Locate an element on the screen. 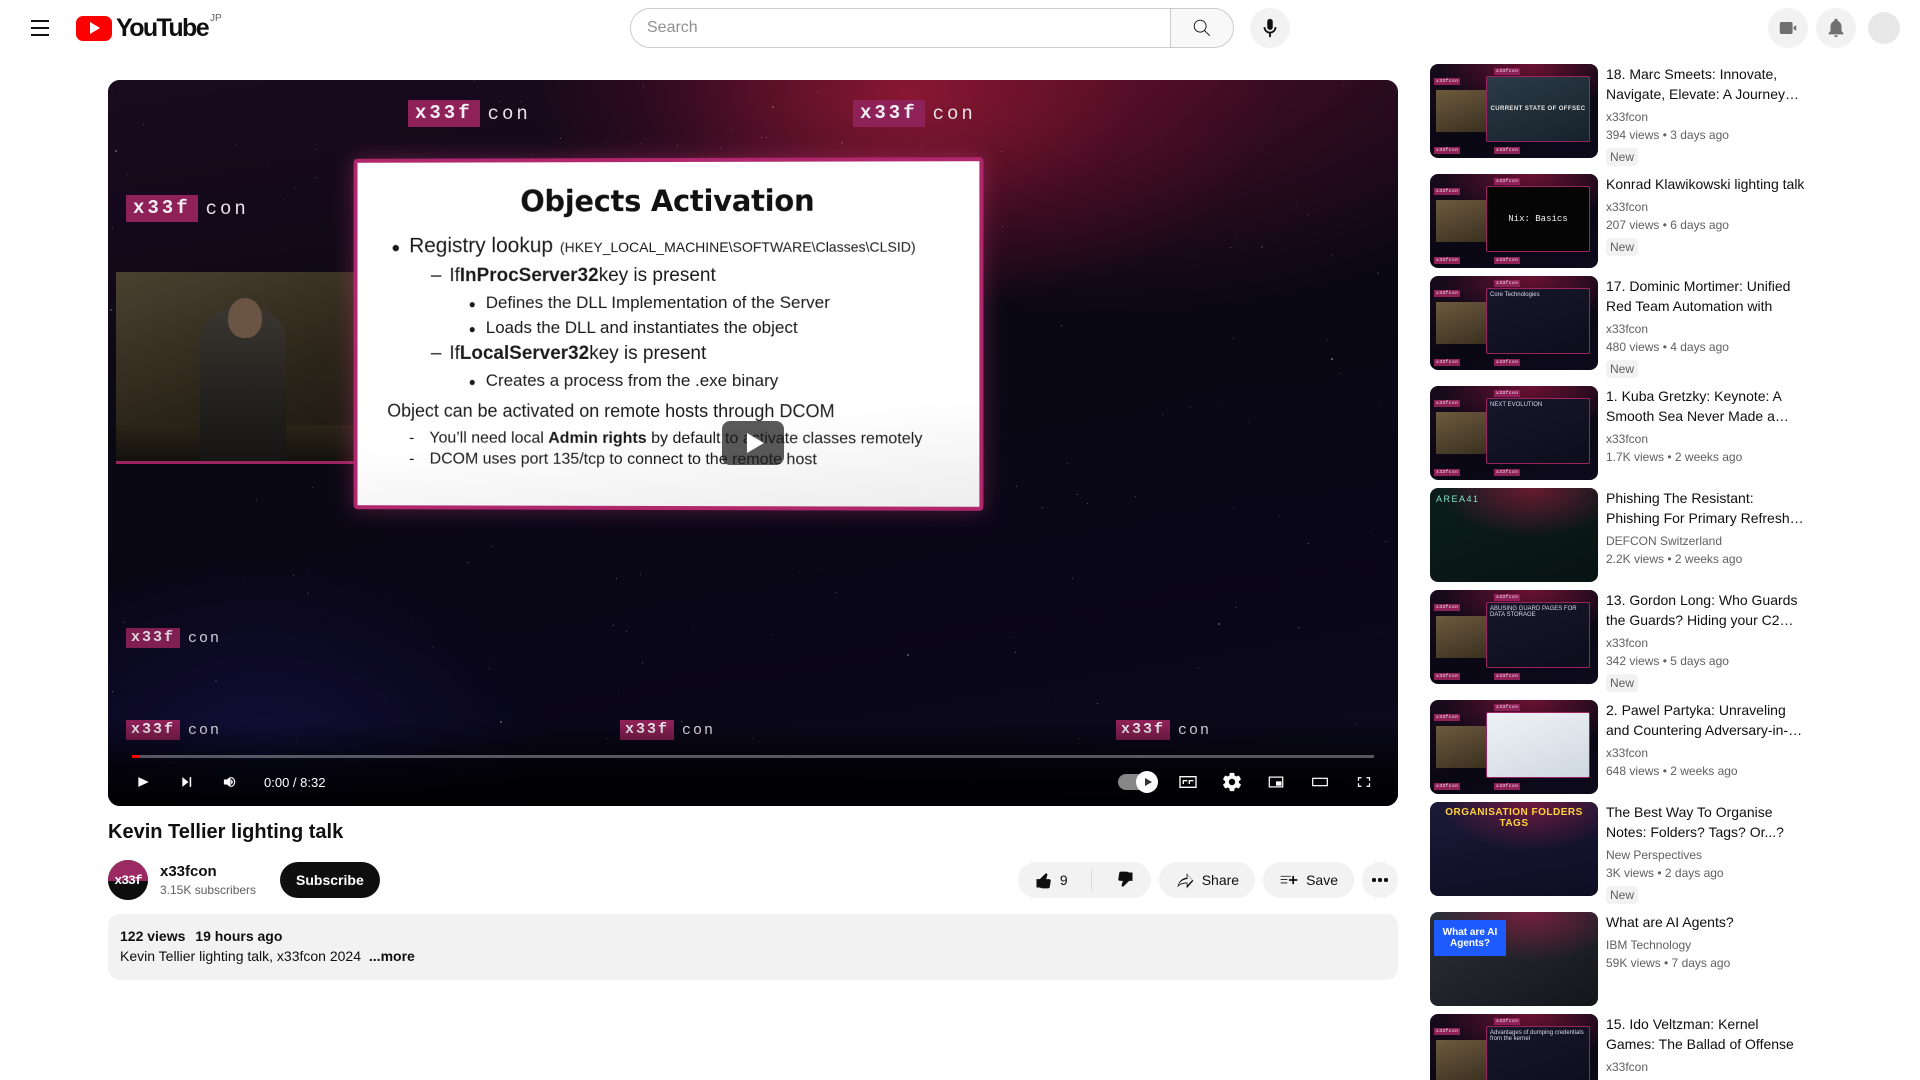 This screenshot has width=1920, height=1080. closed-captions-icon is located at coordinates (1188, 782).